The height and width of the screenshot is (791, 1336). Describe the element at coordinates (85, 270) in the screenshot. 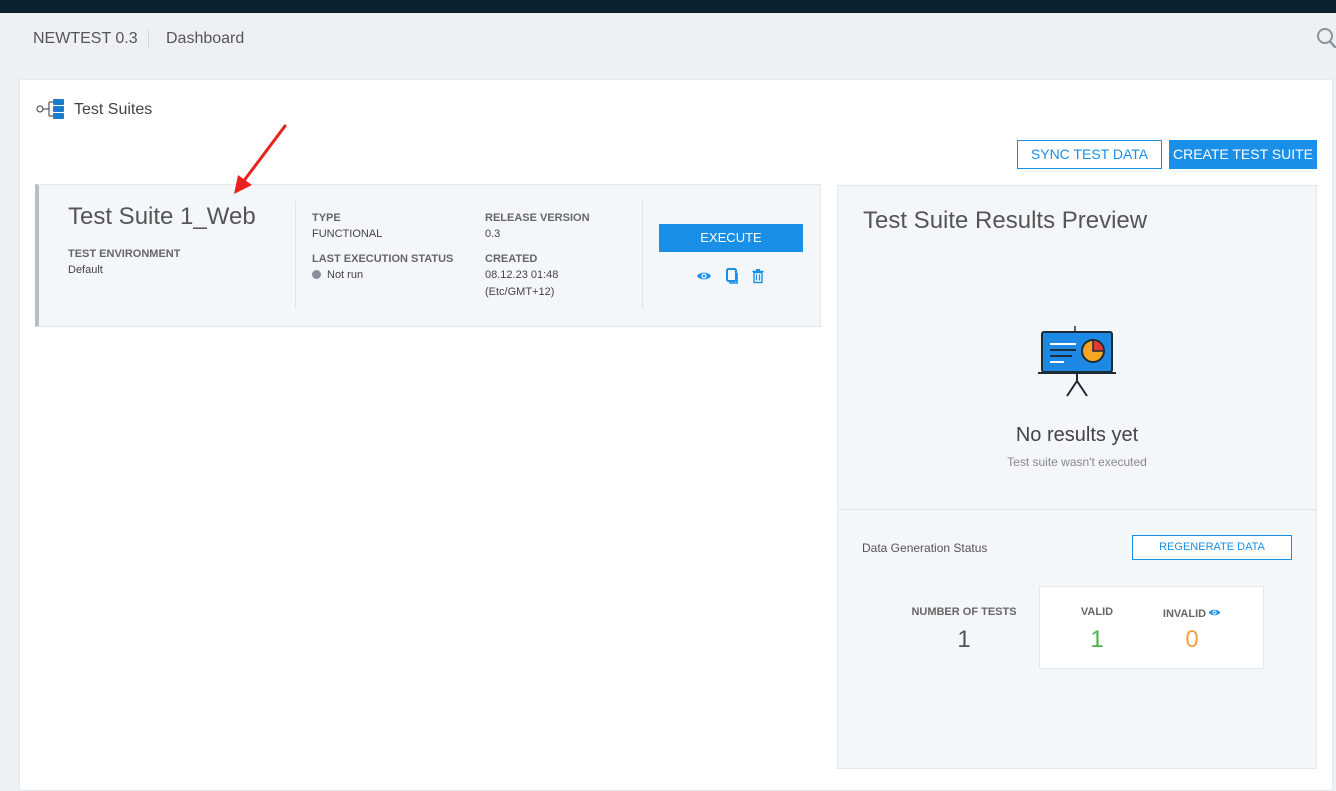

I see `environment-value: Default` at that location.